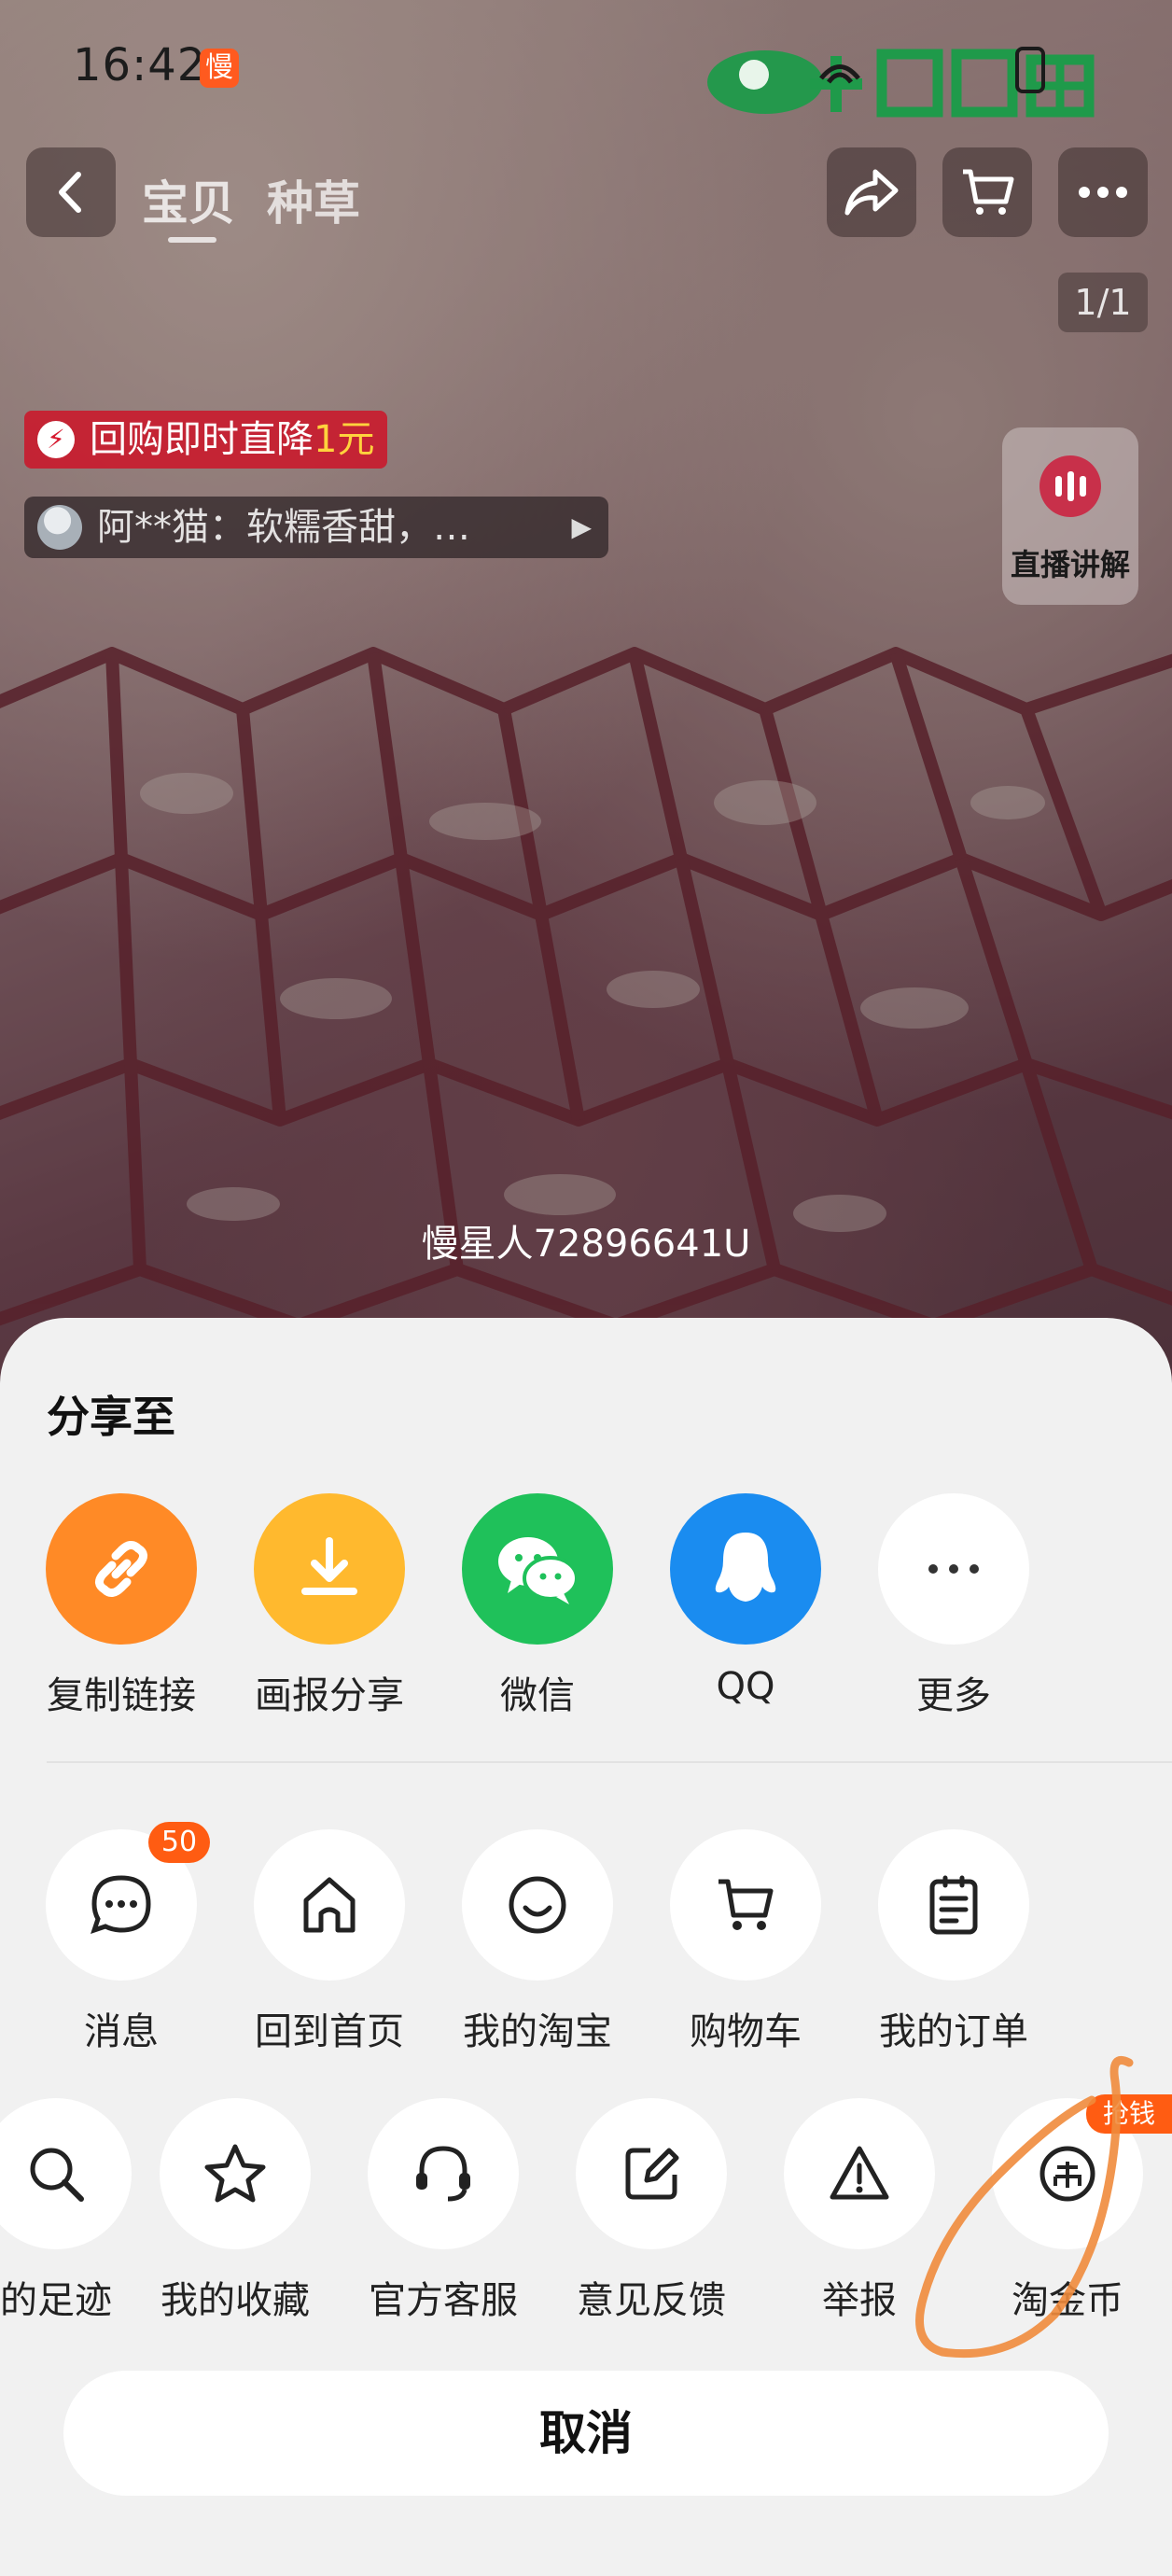 The width and height of the screenshot is (1172, 2576). I want to click on chevron-right-icon: ▶, so click(581, 526).